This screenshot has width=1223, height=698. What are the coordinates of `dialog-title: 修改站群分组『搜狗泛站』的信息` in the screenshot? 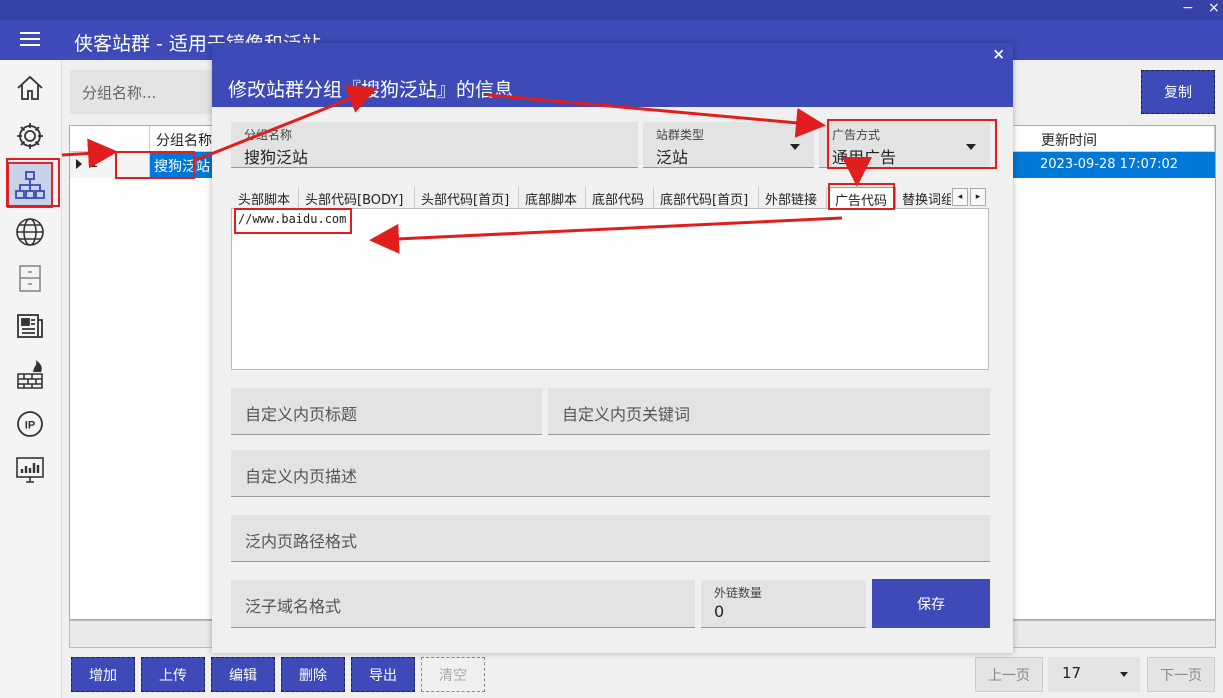 It's located at (371, 90).